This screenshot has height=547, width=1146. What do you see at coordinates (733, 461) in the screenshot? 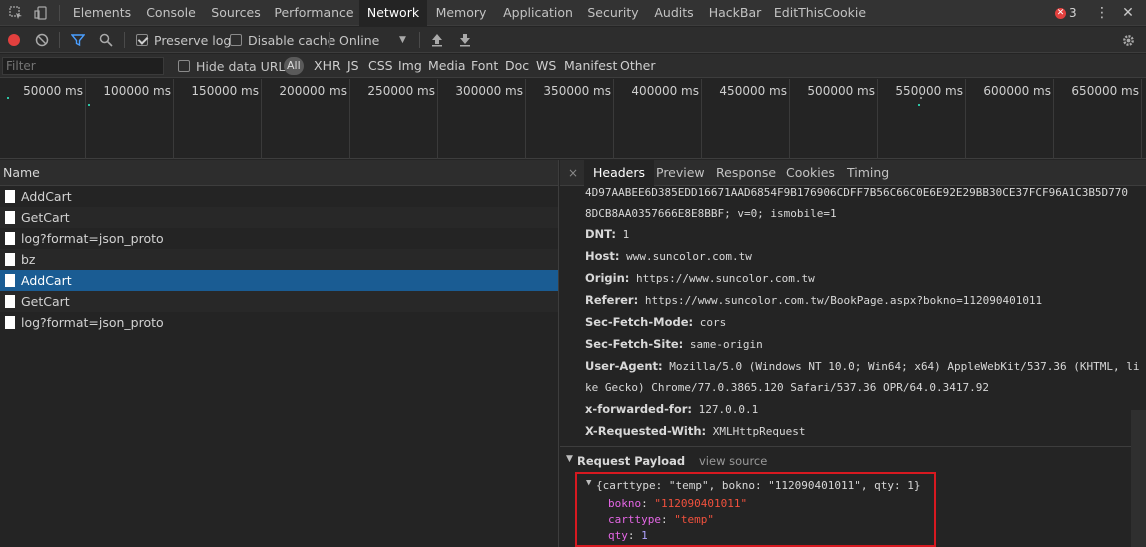
I see `view-source-link: view source` at bounding box center [733, 461].